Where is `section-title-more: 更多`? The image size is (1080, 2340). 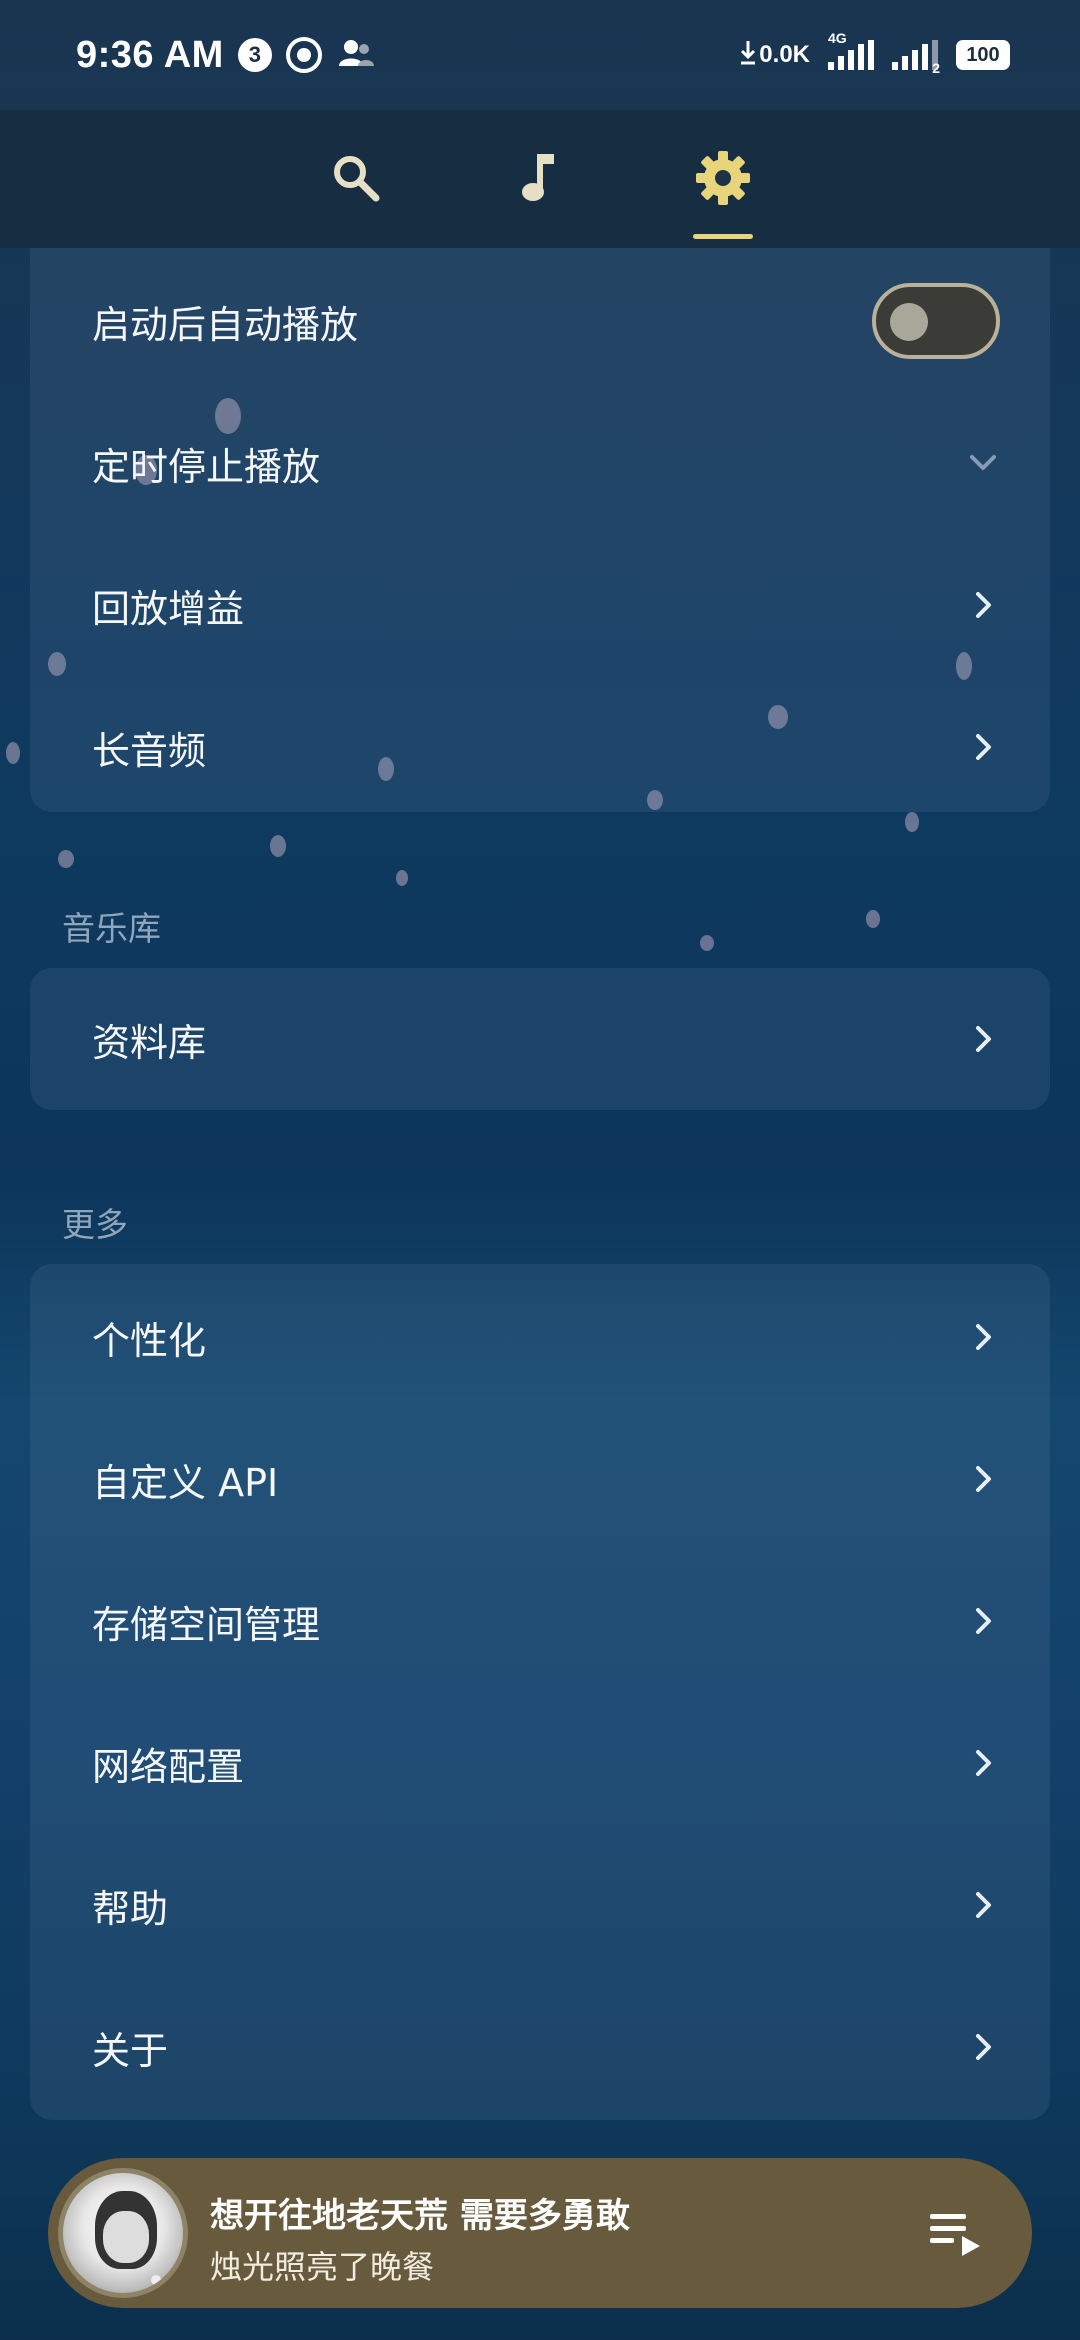 section-title-more: 更多 is located at coordinates (95, 1224).